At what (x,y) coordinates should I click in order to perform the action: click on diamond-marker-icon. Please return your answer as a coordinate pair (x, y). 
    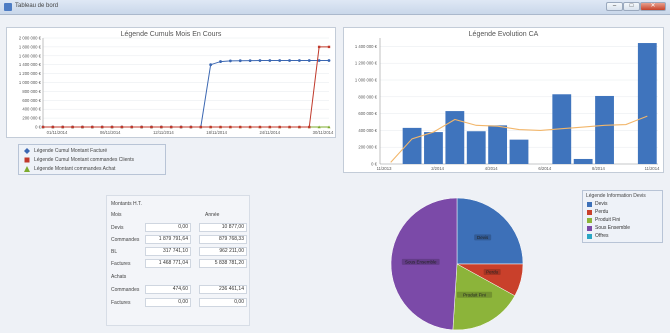
    Looking at the image, I should click on (27, 151).